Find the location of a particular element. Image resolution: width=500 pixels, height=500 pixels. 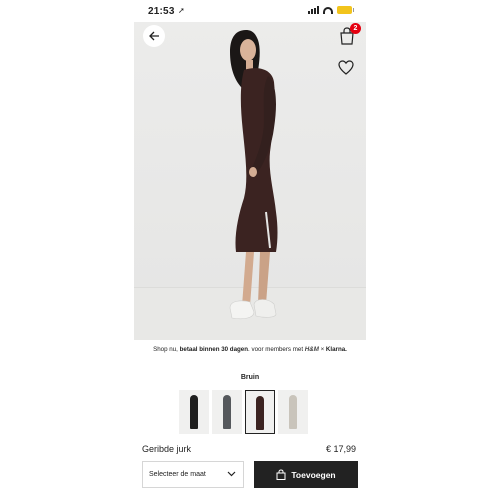

location-icon: ➚ is located at coordinates (181, 10).